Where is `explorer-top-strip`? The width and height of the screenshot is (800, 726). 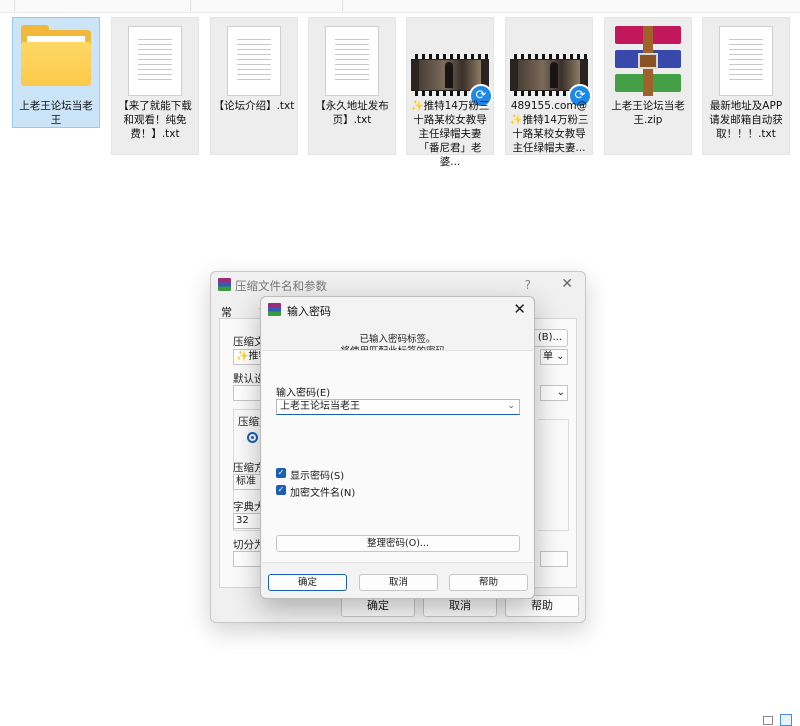
explorer-top-strip is located at coordinates (400, 6).